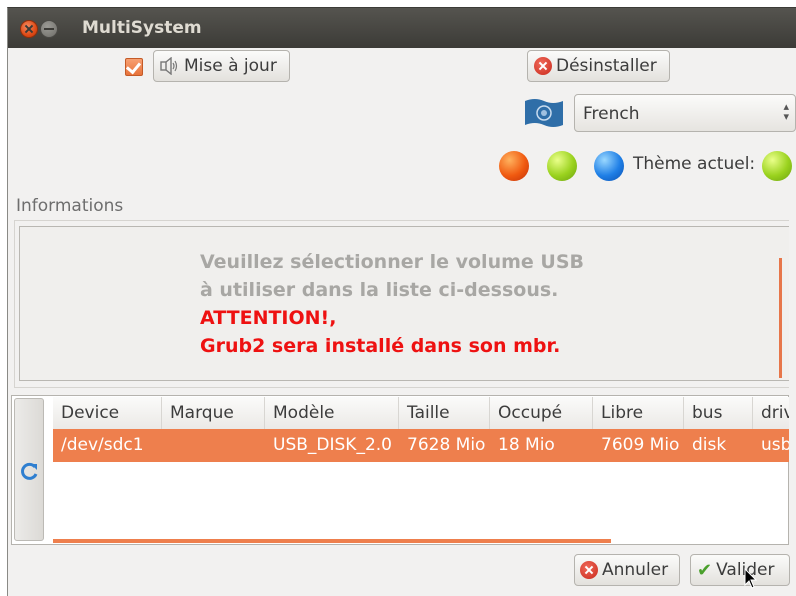 The image size is (796, 596). What do you see at coordinates (107, 413) in the screenshot?
I see `column-header-device: Device` at bounding box center [107, 413].